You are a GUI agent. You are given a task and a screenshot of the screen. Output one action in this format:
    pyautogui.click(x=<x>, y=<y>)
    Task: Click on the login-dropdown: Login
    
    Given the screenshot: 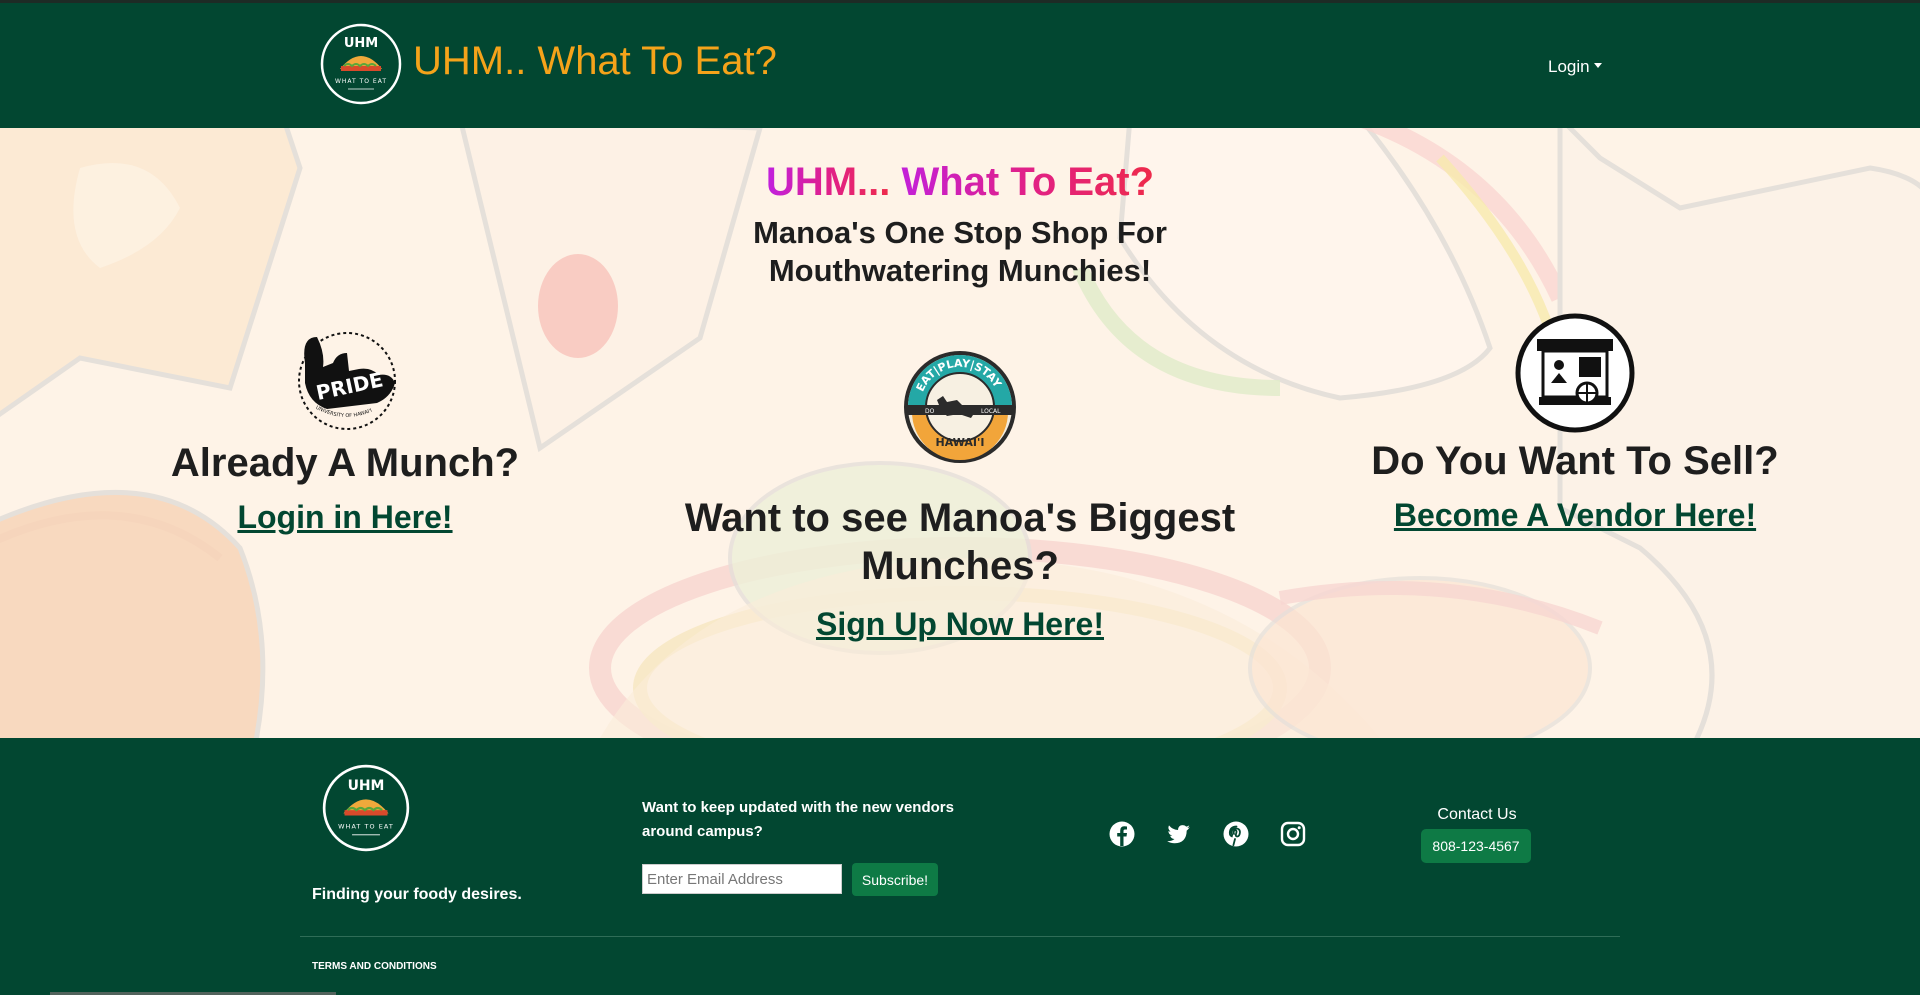 What is the action you would take?
    pyautogui.click(x=1575, y=67)
    